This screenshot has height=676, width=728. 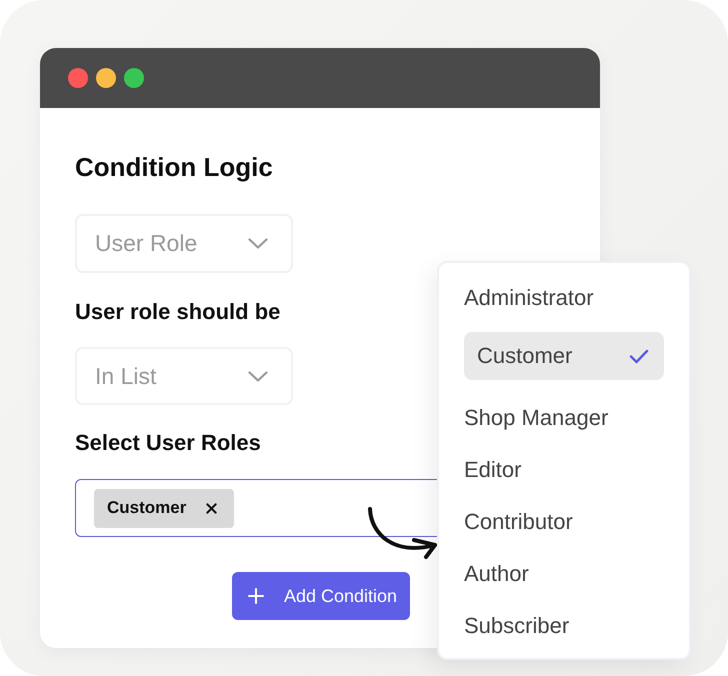 What do you see at coordinates (177, 312) in the screenshot?
I see `field-label: User role should be` at bounding box center [177, 312].